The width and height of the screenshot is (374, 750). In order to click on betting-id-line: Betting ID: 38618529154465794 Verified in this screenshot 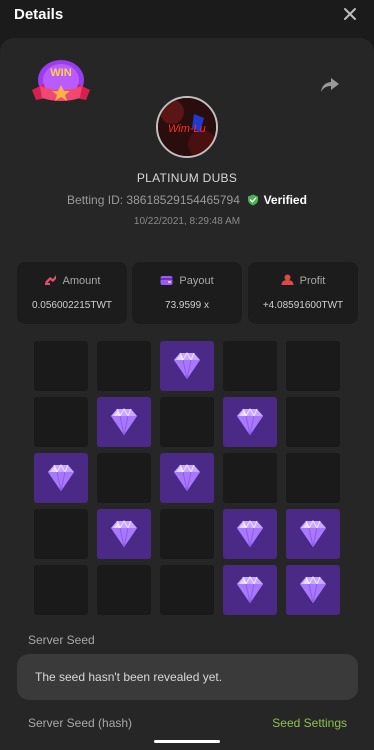, I will do `click(187, 200)`.